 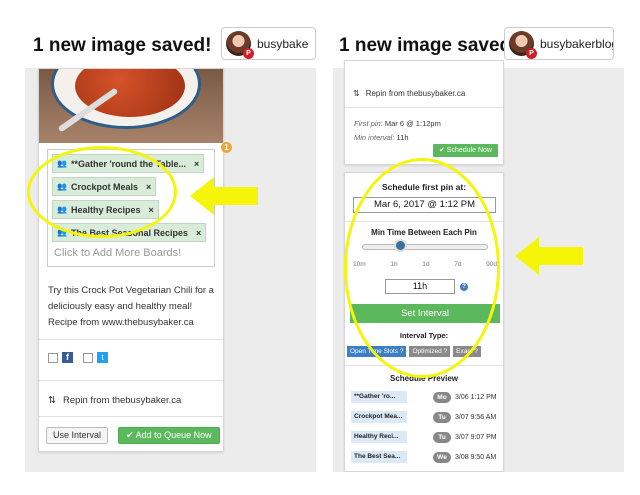 I want to click on card-actions: Use Interval ✔ Add to Queue Now, so click(x=133, y=435).